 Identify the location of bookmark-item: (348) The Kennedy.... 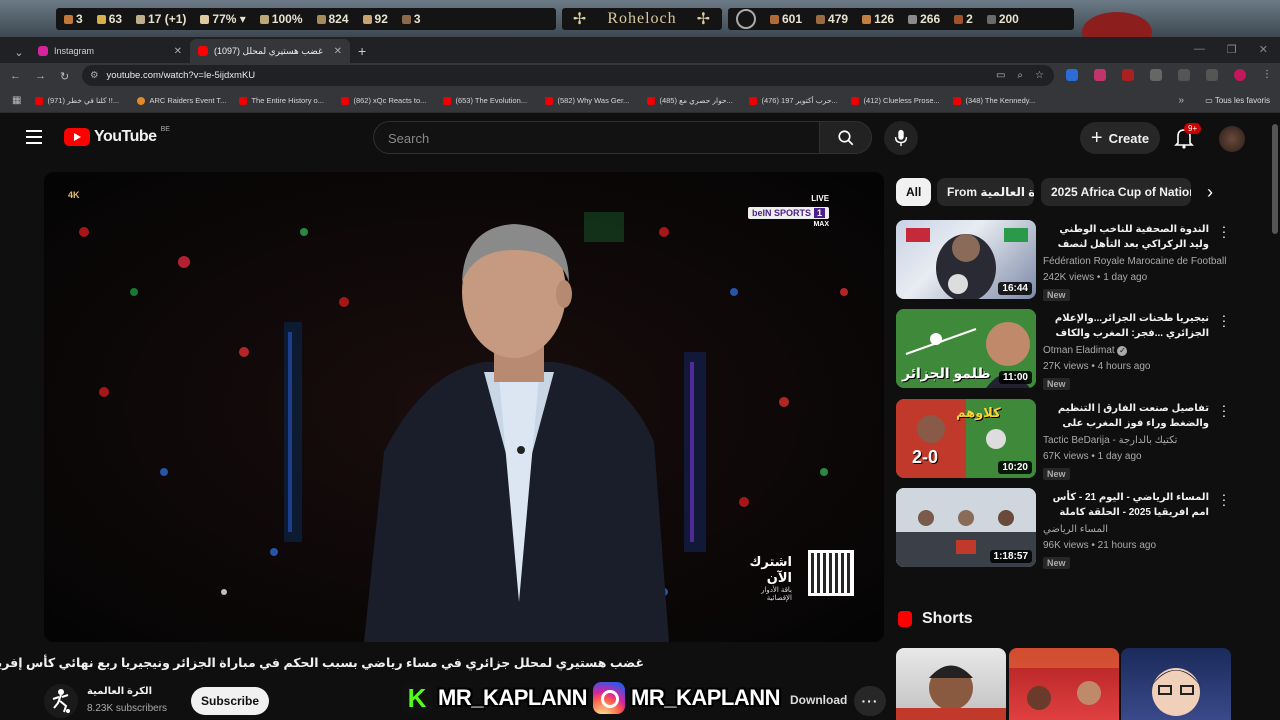
(1004, 100).